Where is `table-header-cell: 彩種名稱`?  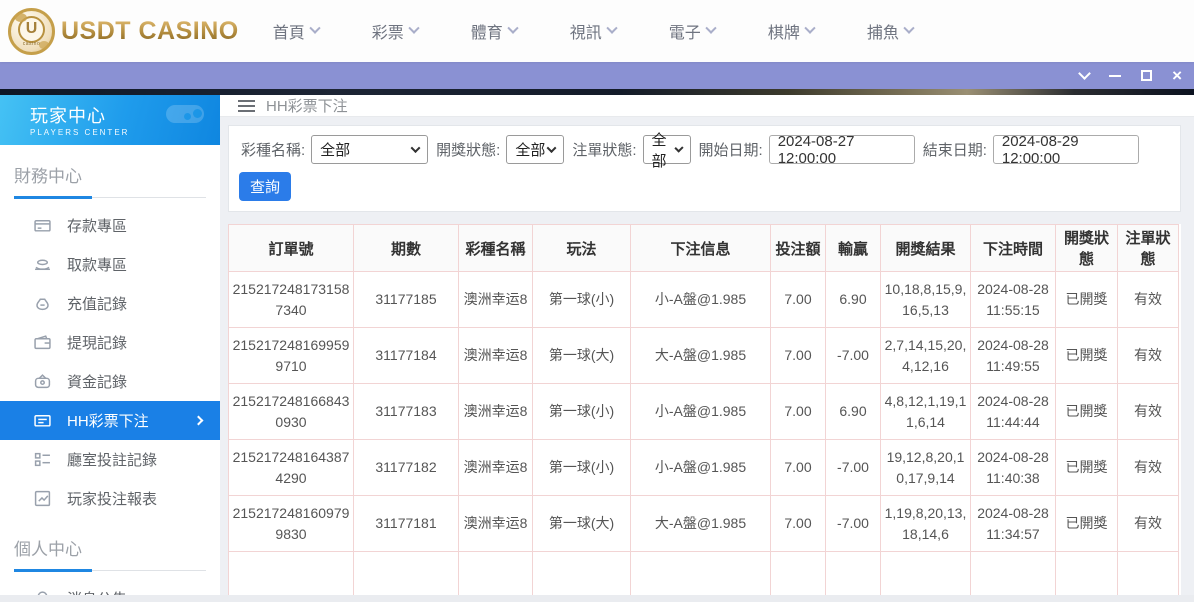 table-header-cell: 彩種名稱 is located at coordinates (495, 248).